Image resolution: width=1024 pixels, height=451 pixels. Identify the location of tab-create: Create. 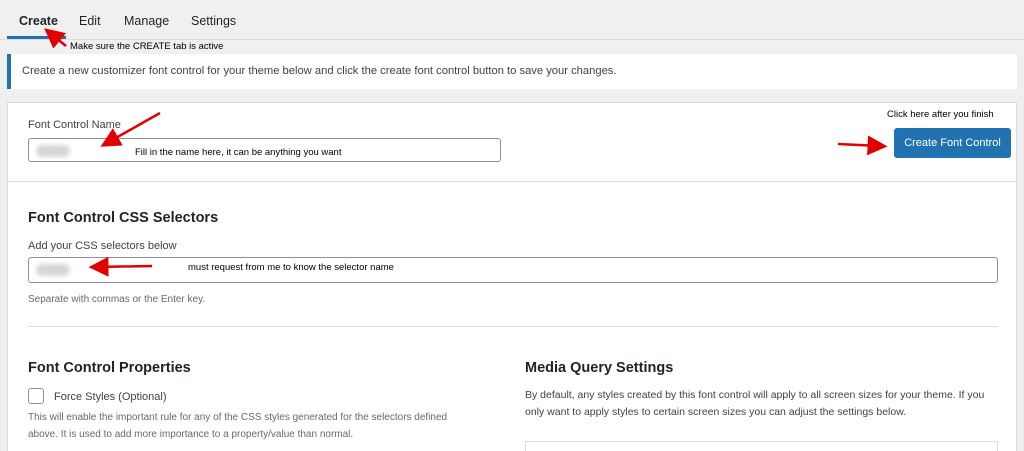
(38, 21).